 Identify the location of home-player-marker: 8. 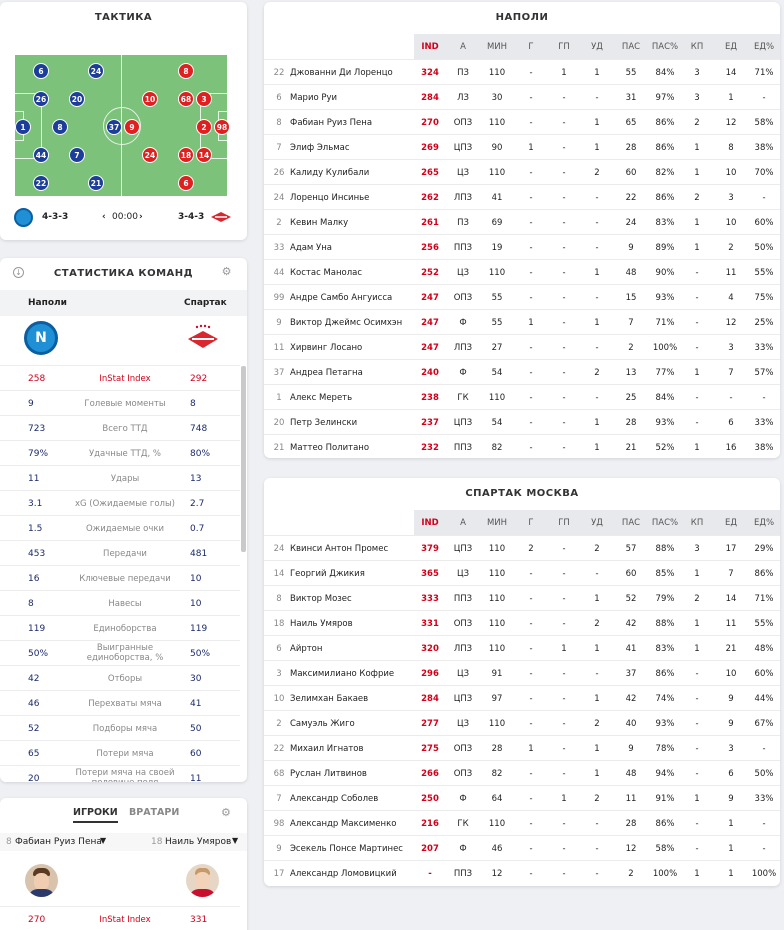
(60, 127).